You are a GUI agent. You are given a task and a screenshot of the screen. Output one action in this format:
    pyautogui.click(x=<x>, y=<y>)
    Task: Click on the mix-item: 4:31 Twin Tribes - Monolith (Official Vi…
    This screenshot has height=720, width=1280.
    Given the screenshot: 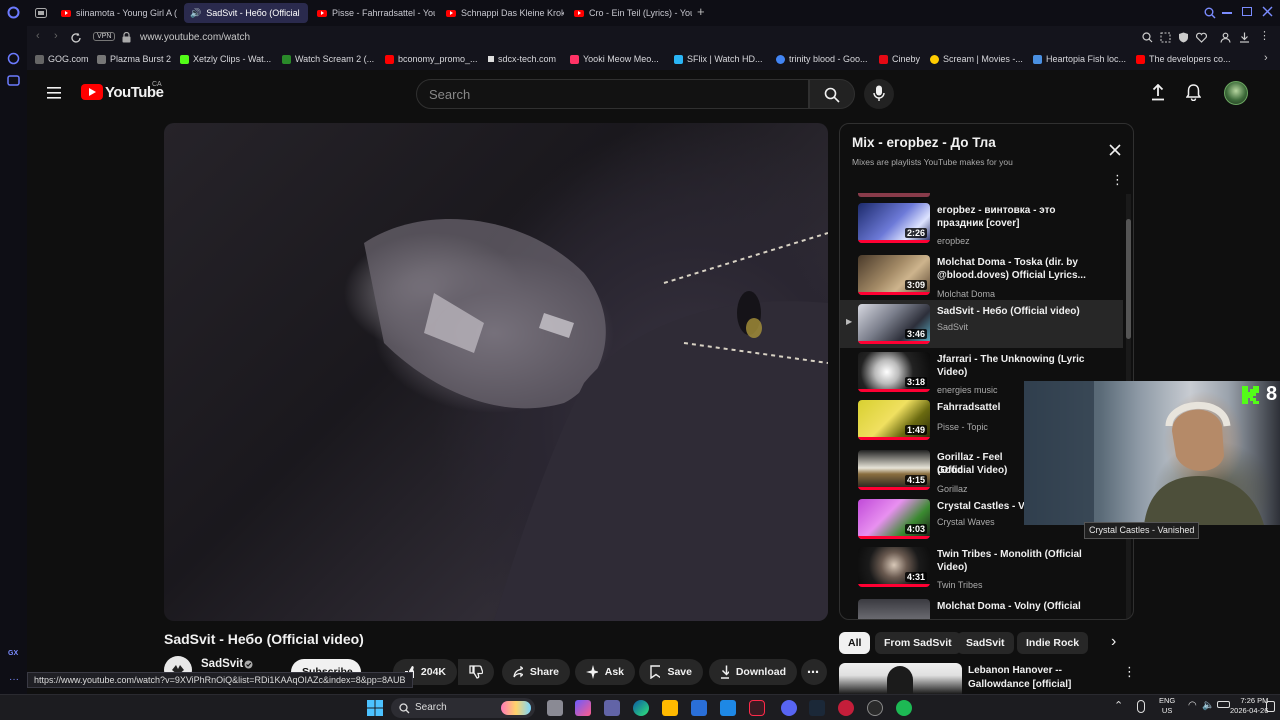 What is the action you would take?
    pyautogui.click(x=981, y=567)
    